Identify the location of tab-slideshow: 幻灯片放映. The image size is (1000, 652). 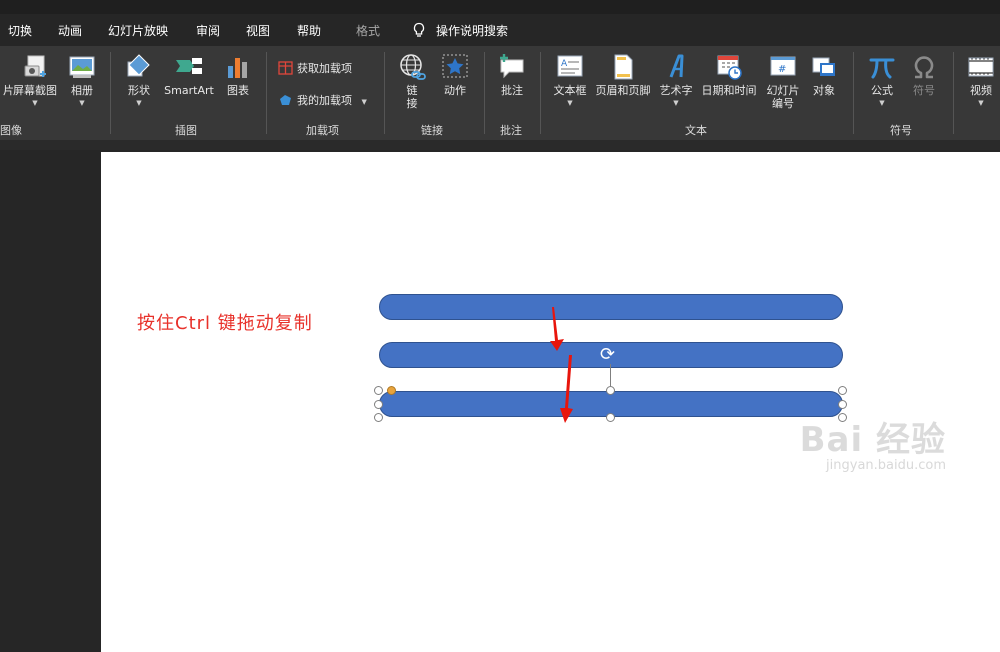
(138, 30).